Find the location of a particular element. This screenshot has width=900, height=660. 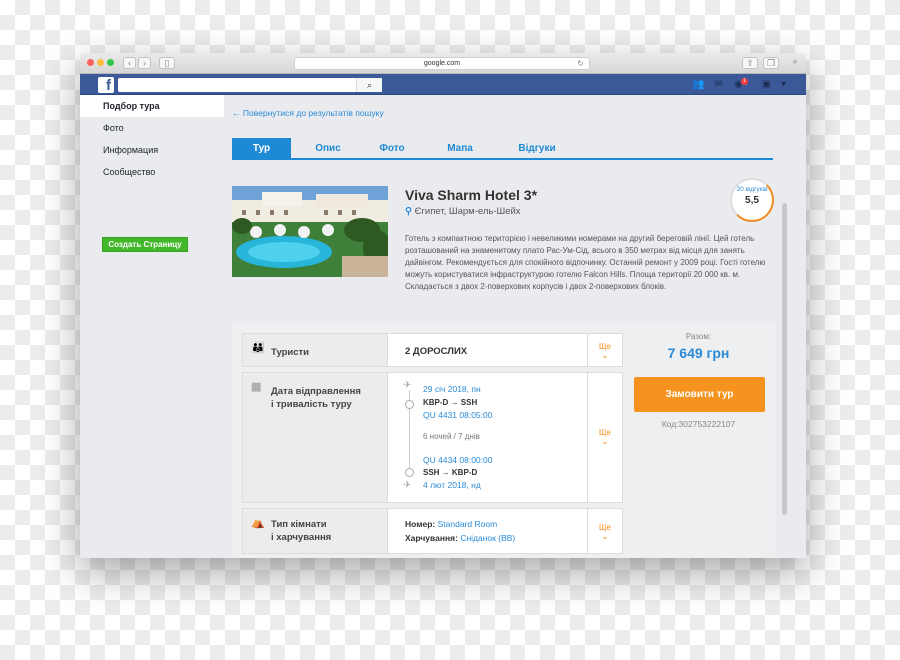

chevron-down-icon: ▾ is located at coordinates (783, 84).